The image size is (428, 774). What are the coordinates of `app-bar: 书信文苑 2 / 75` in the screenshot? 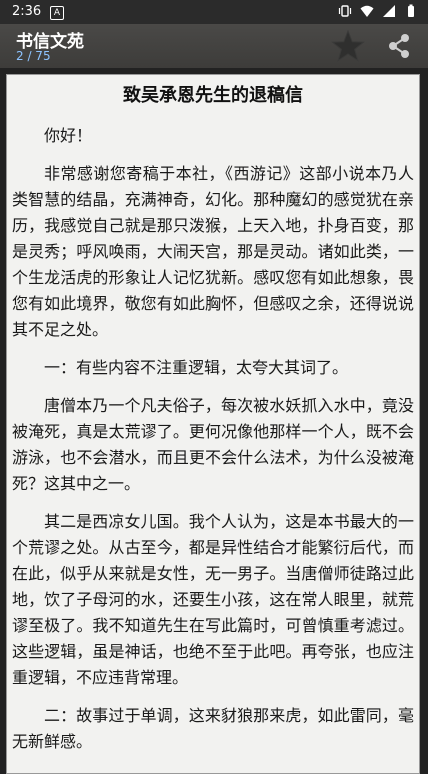 It's located at (214, 46).